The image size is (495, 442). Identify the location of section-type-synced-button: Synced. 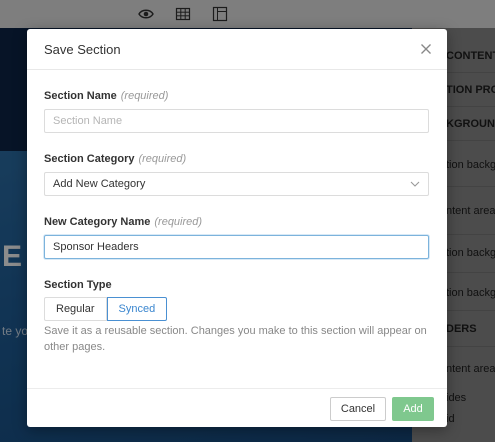
(137, 309).